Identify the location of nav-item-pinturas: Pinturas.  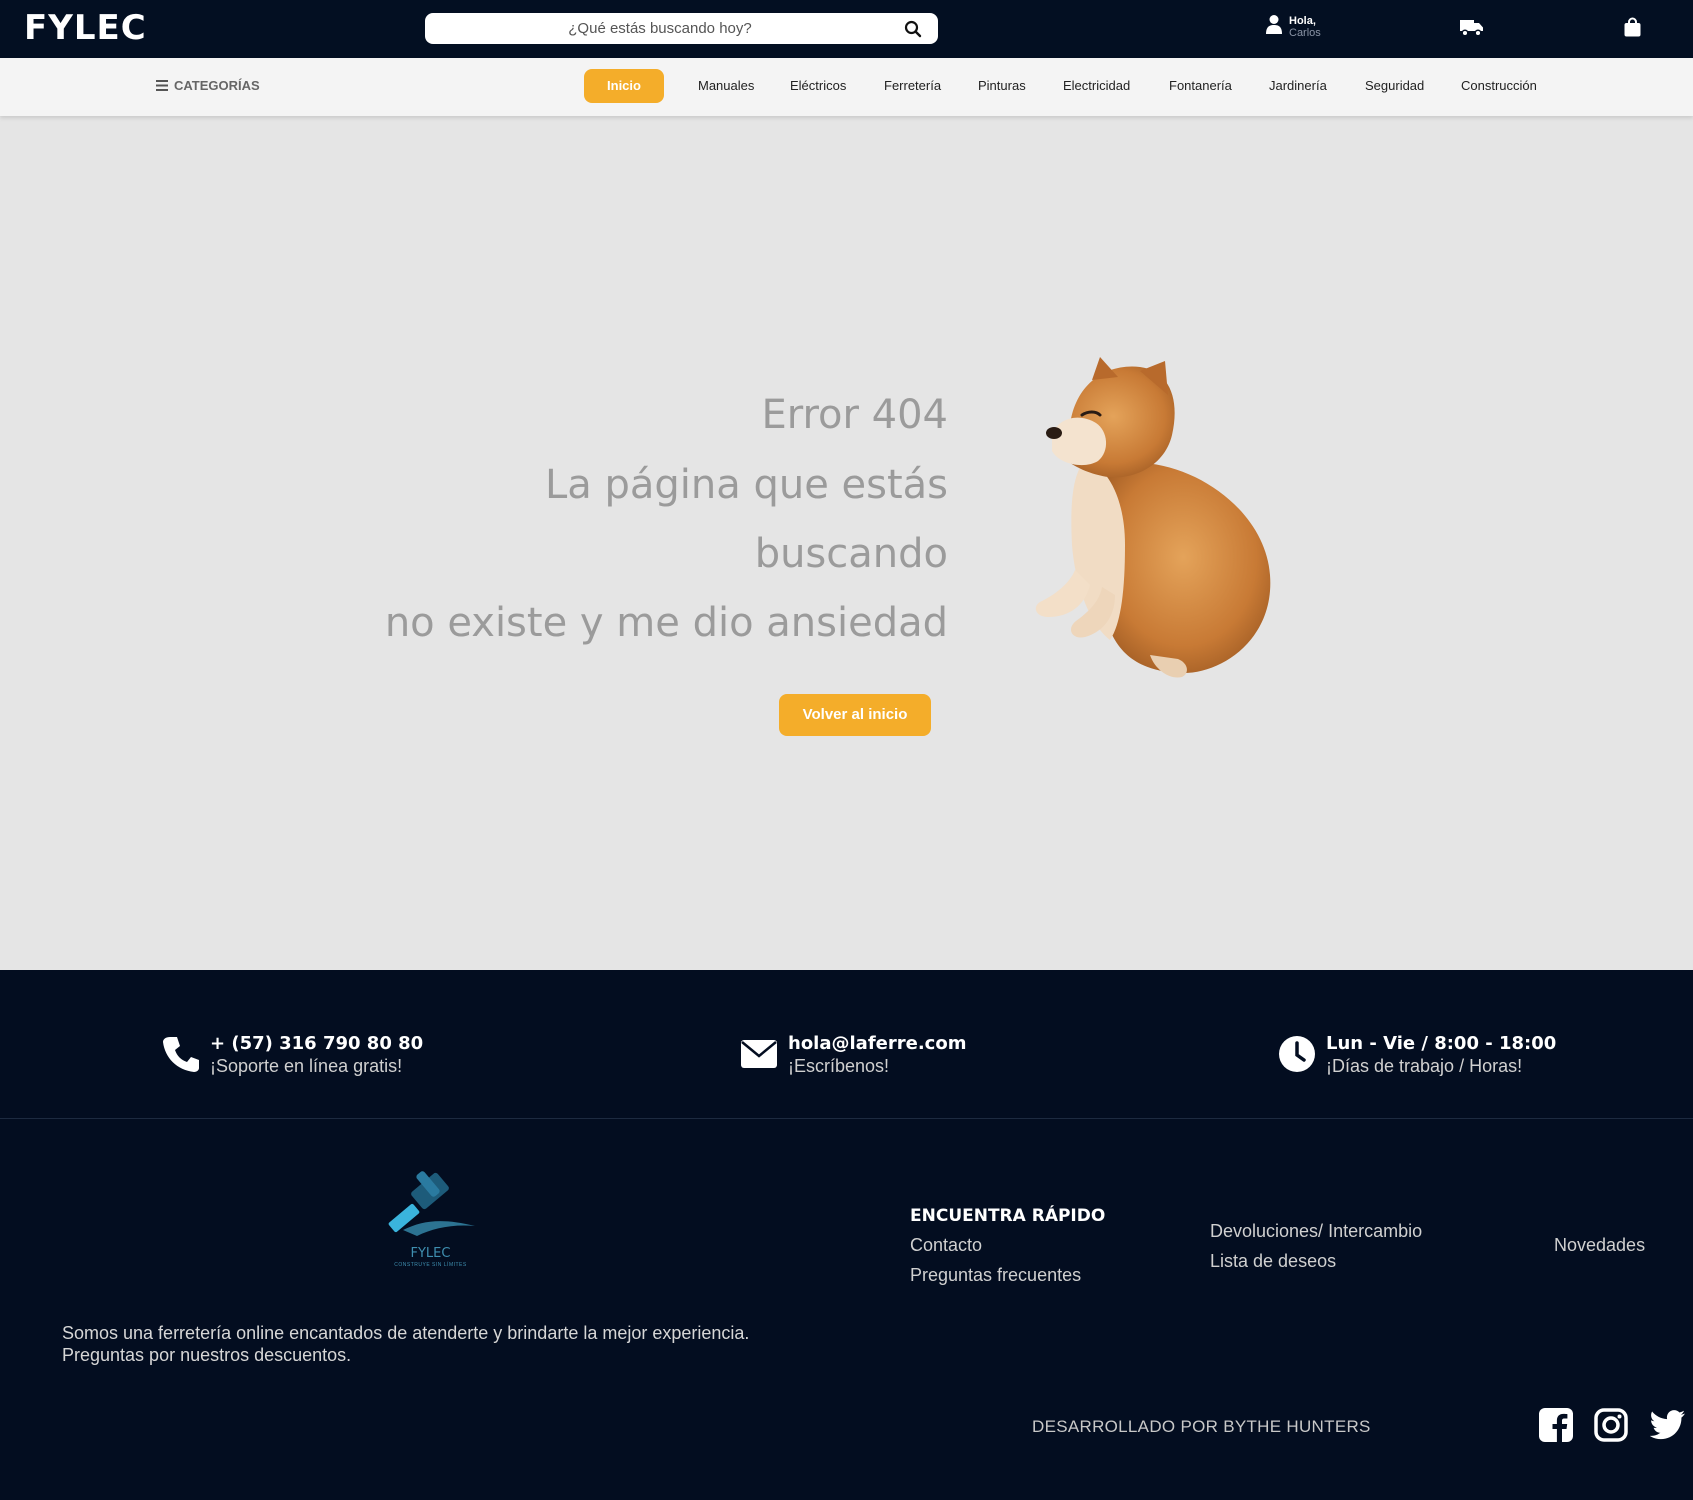
(1002, 85).